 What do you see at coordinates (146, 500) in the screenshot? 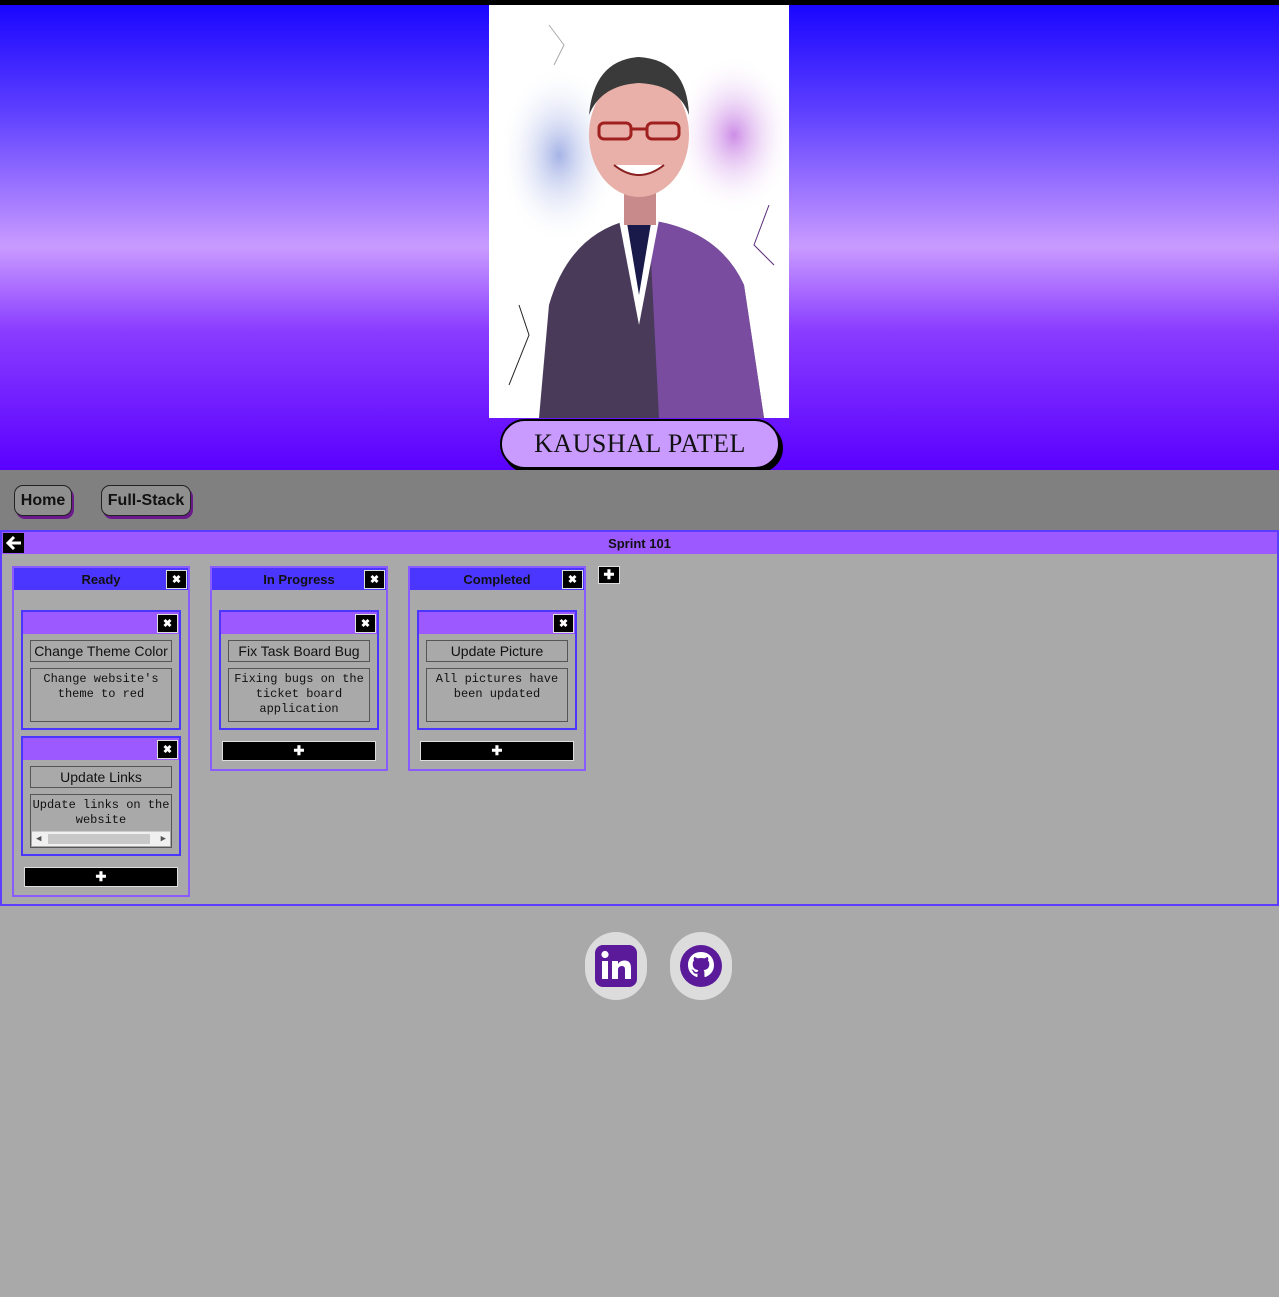
I see `nav-full-stack-button: Full-Stack` at bounding box center [146, 500].